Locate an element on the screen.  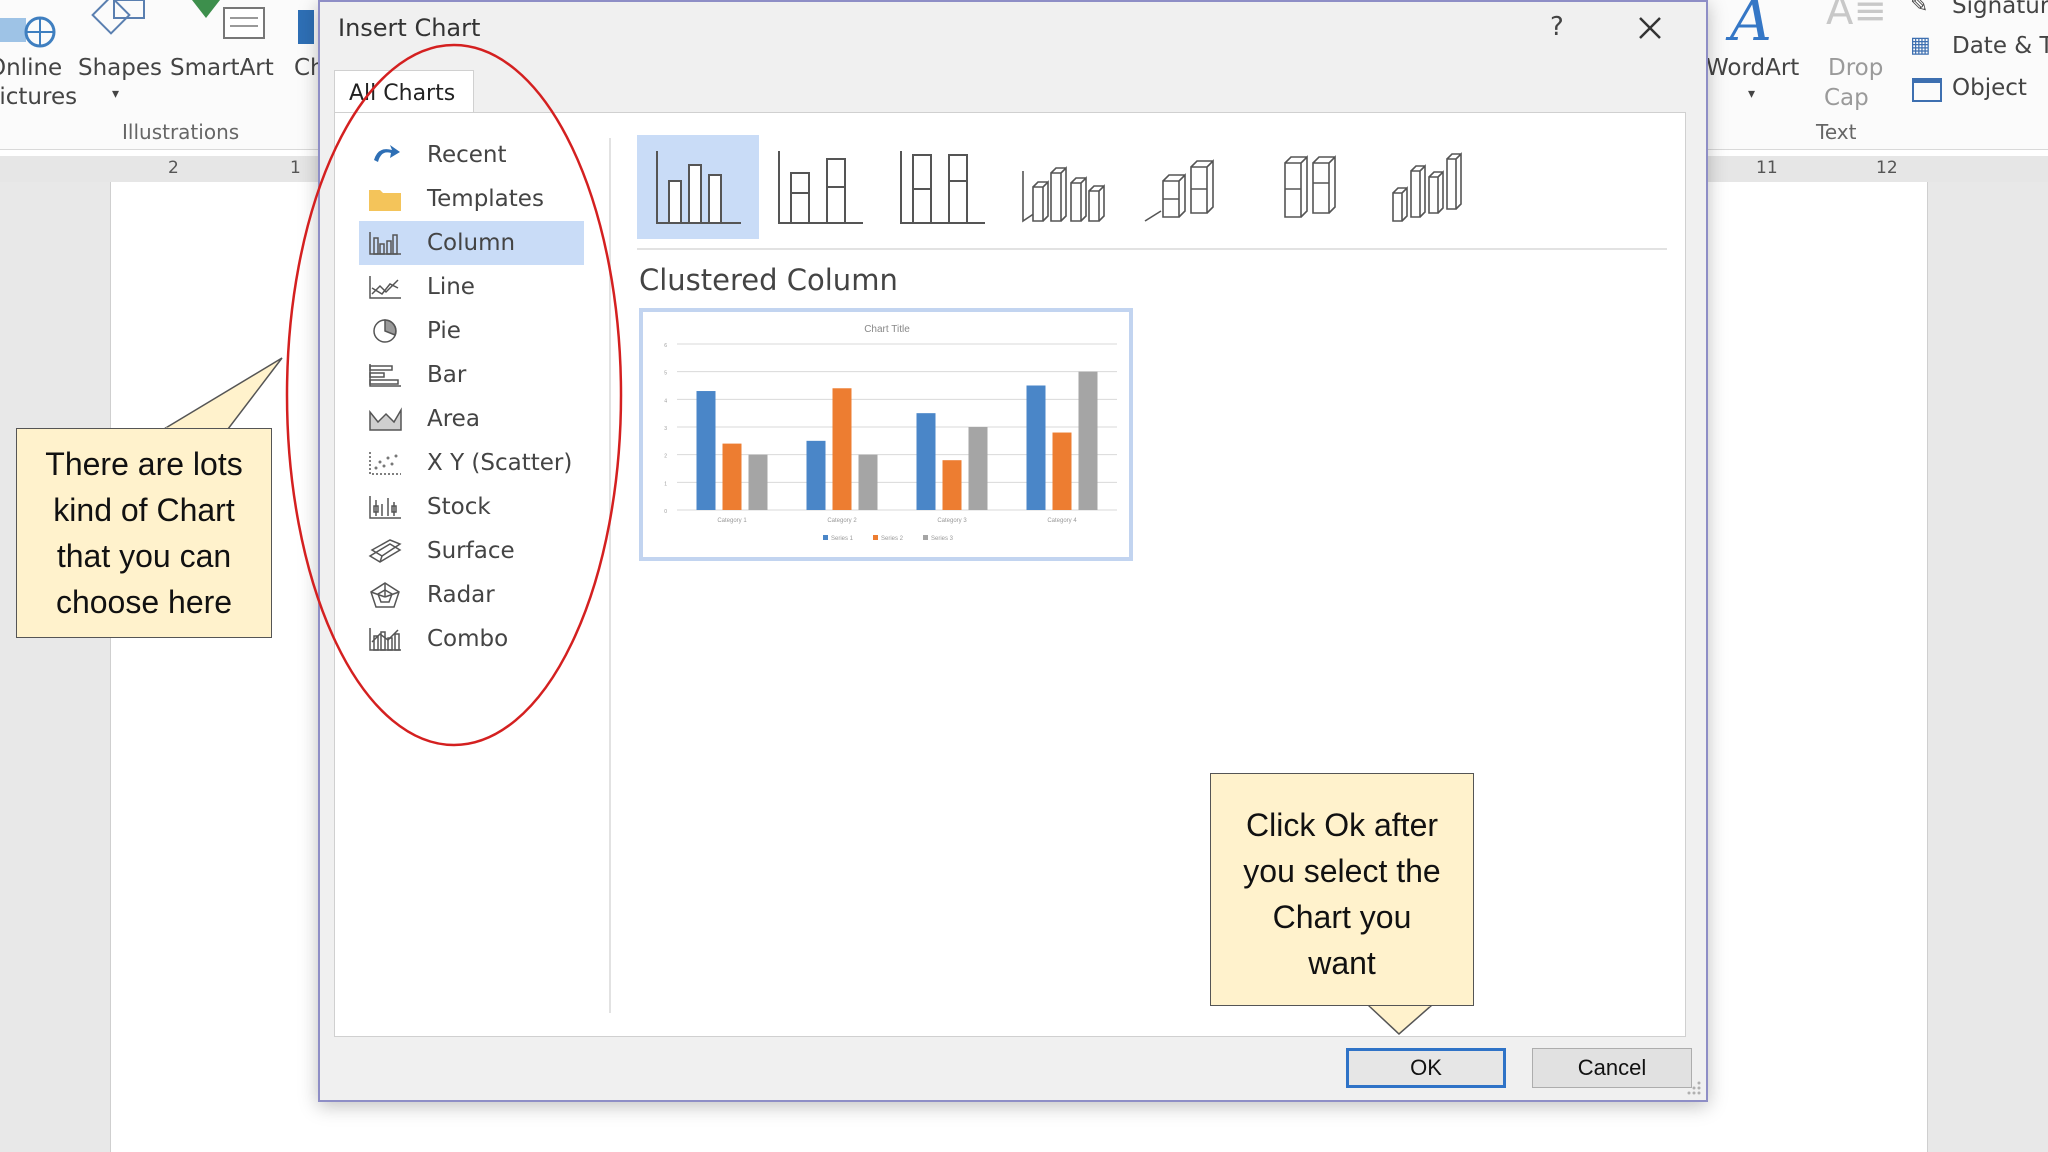
object-icon is located at coordinates (1927, 90).